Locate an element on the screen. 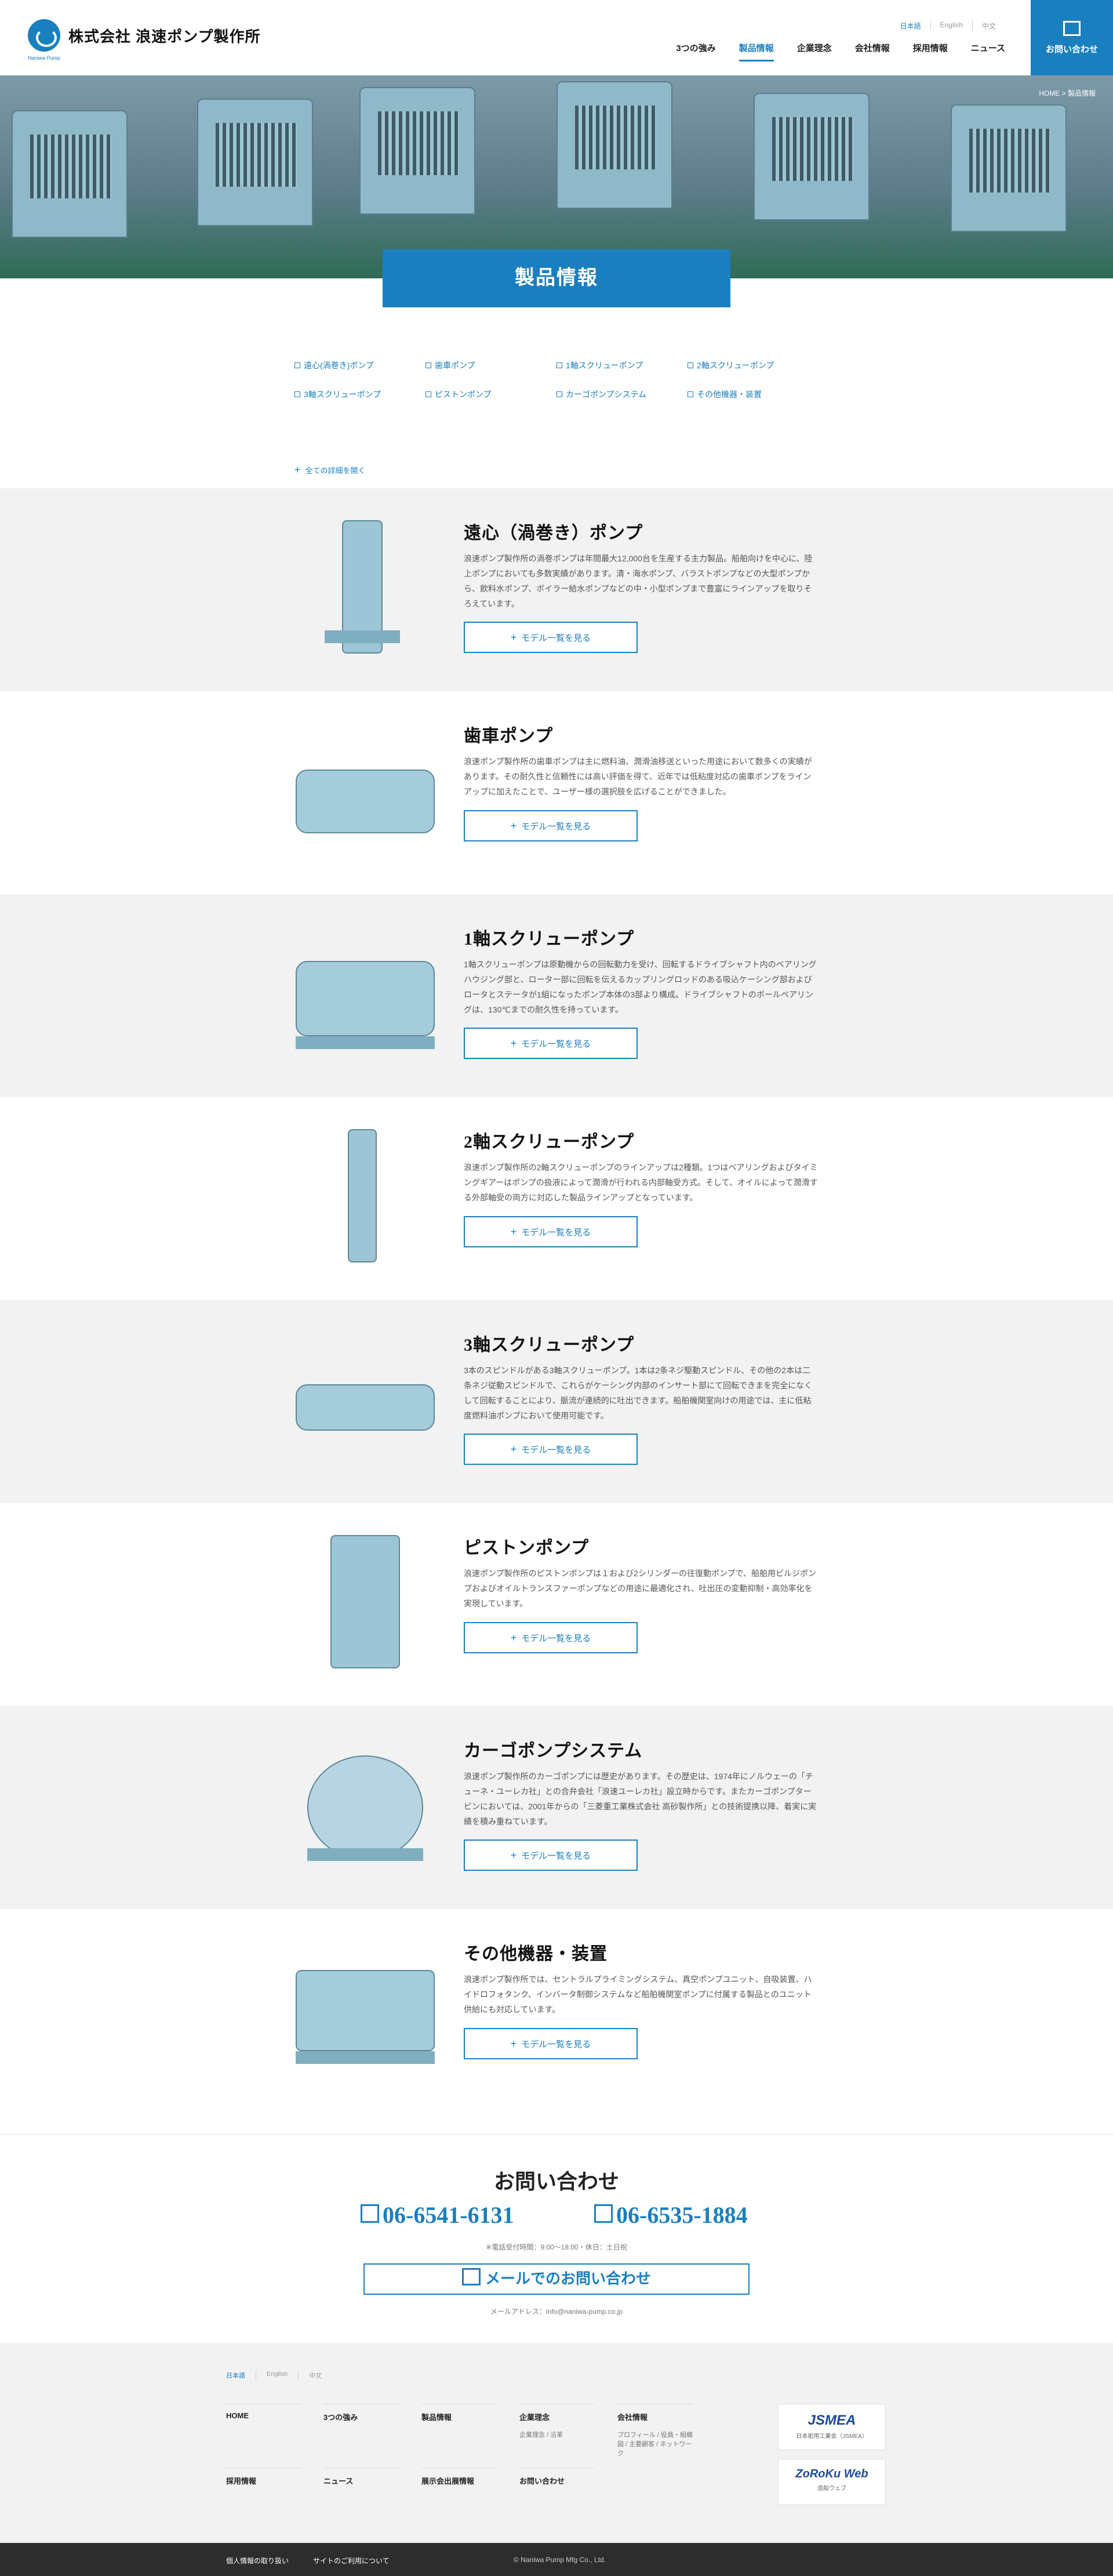 The height and width of the screenshot is (2576, 1113). footer-link: 展示会出展情報 is located at coordinates (459, 2480).